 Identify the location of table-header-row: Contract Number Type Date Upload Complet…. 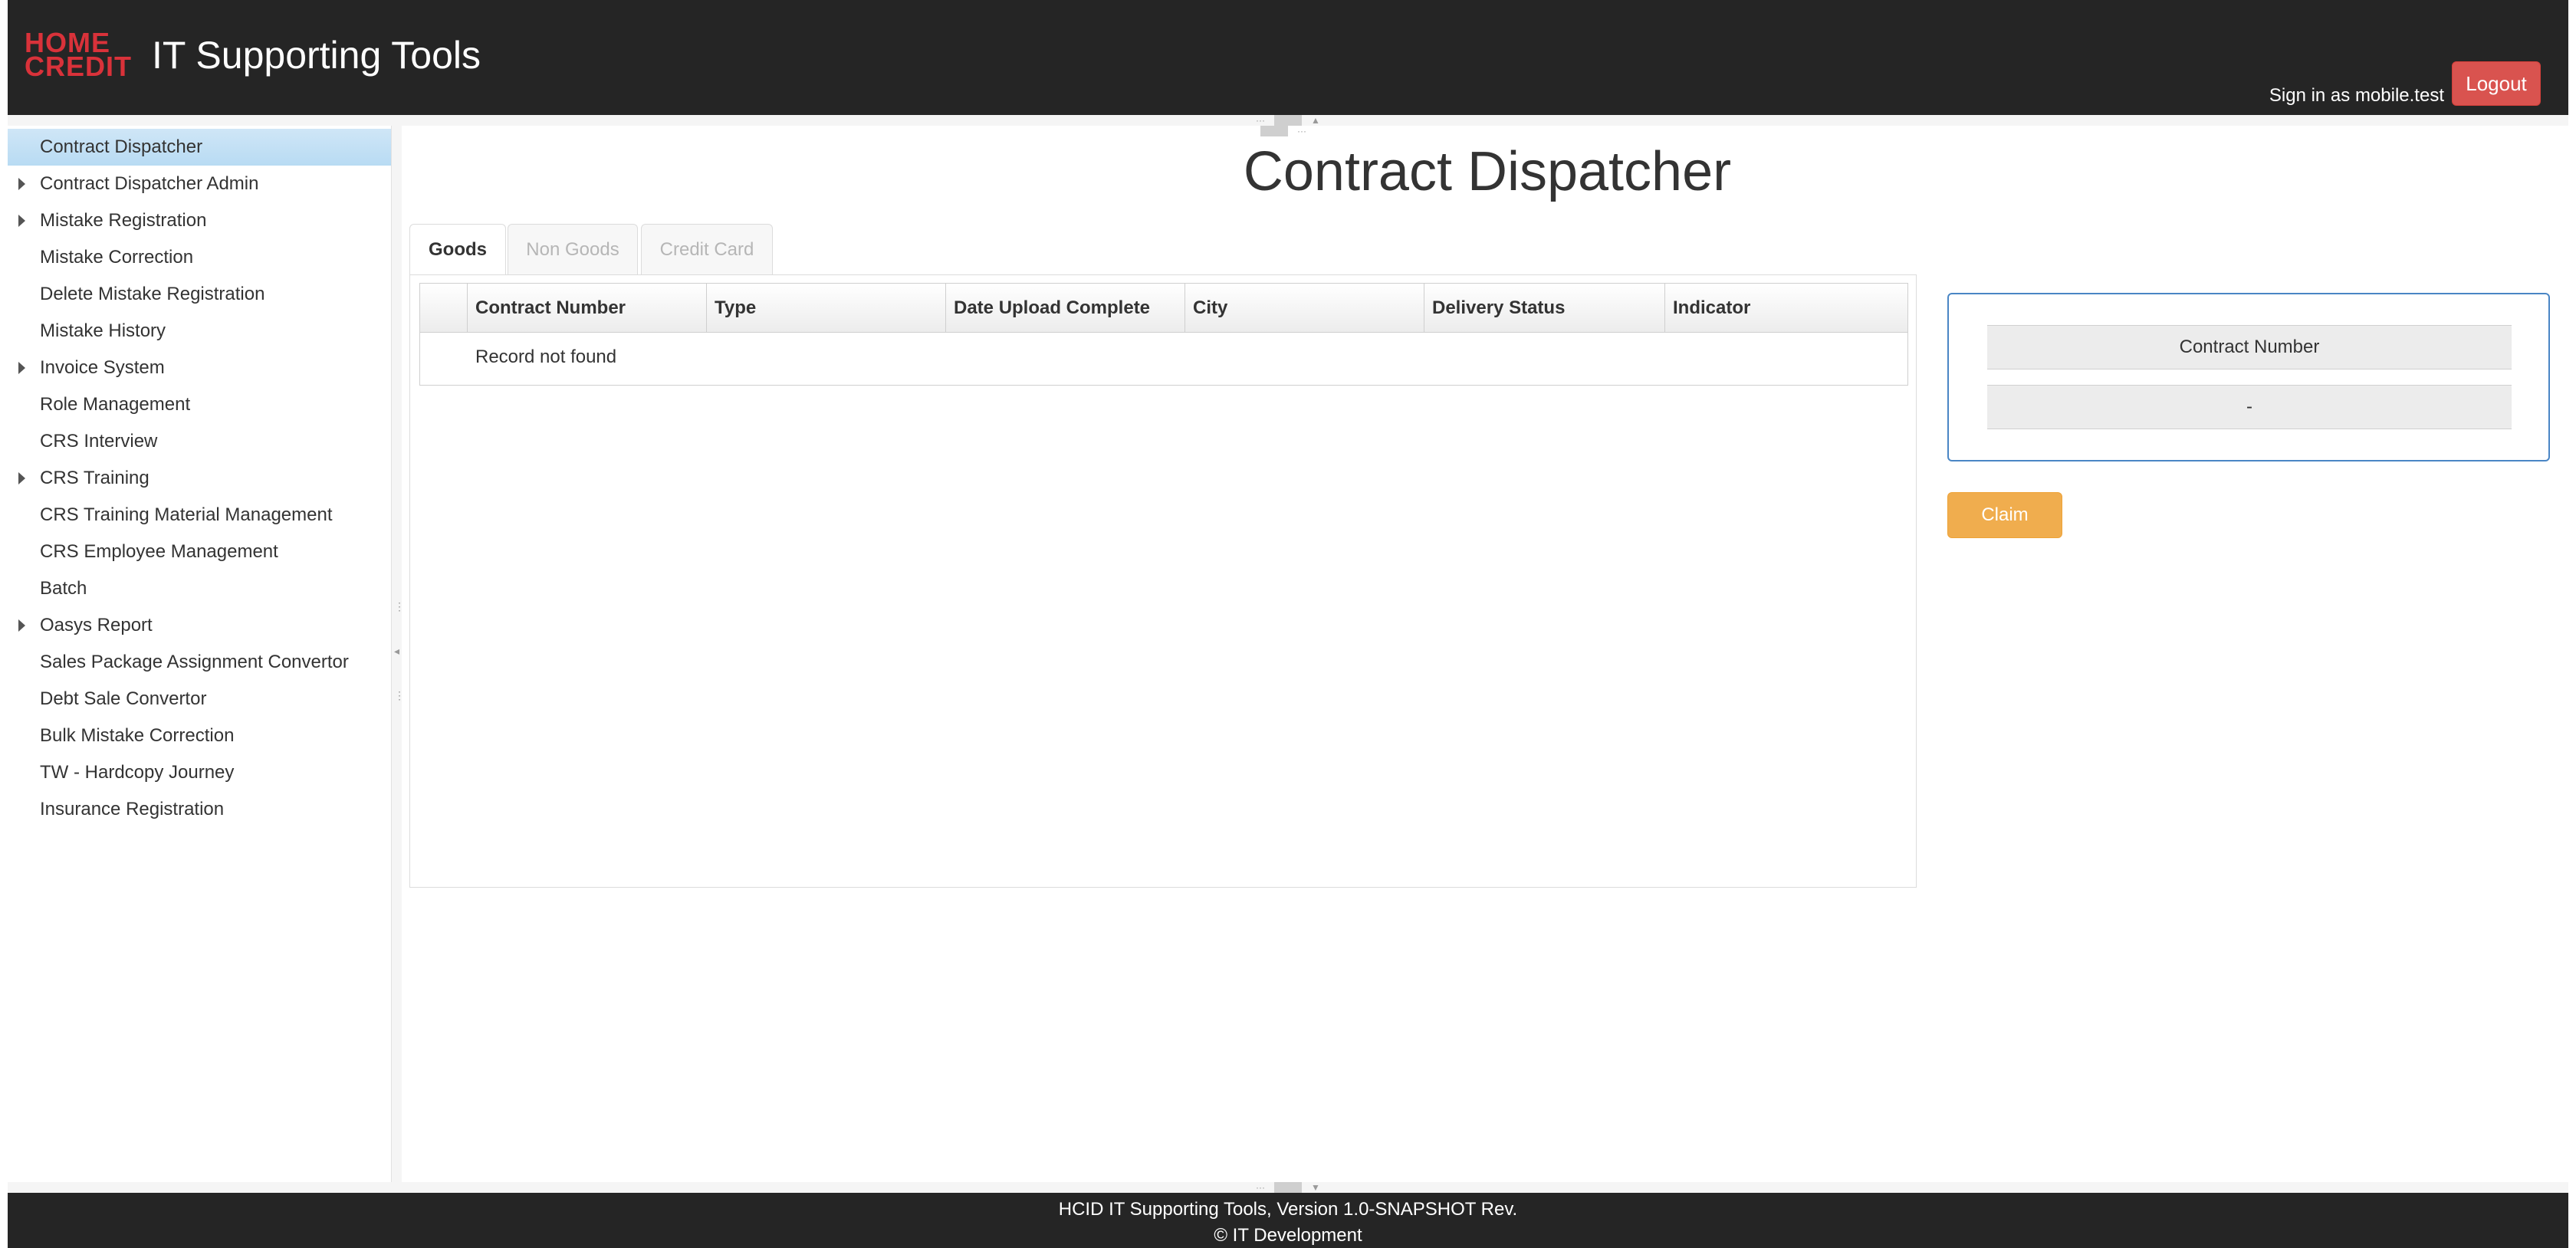
(1164, 308).